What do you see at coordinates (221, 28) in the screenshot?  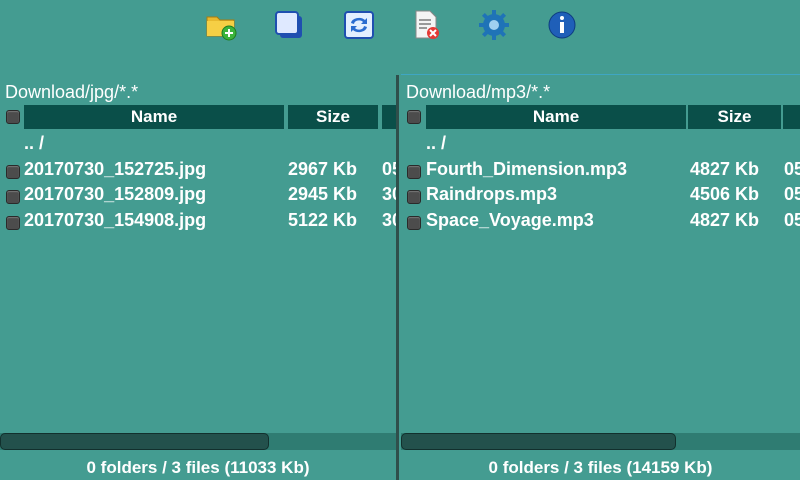 I see `new-folder-icon` at bounding box center [221, 28].